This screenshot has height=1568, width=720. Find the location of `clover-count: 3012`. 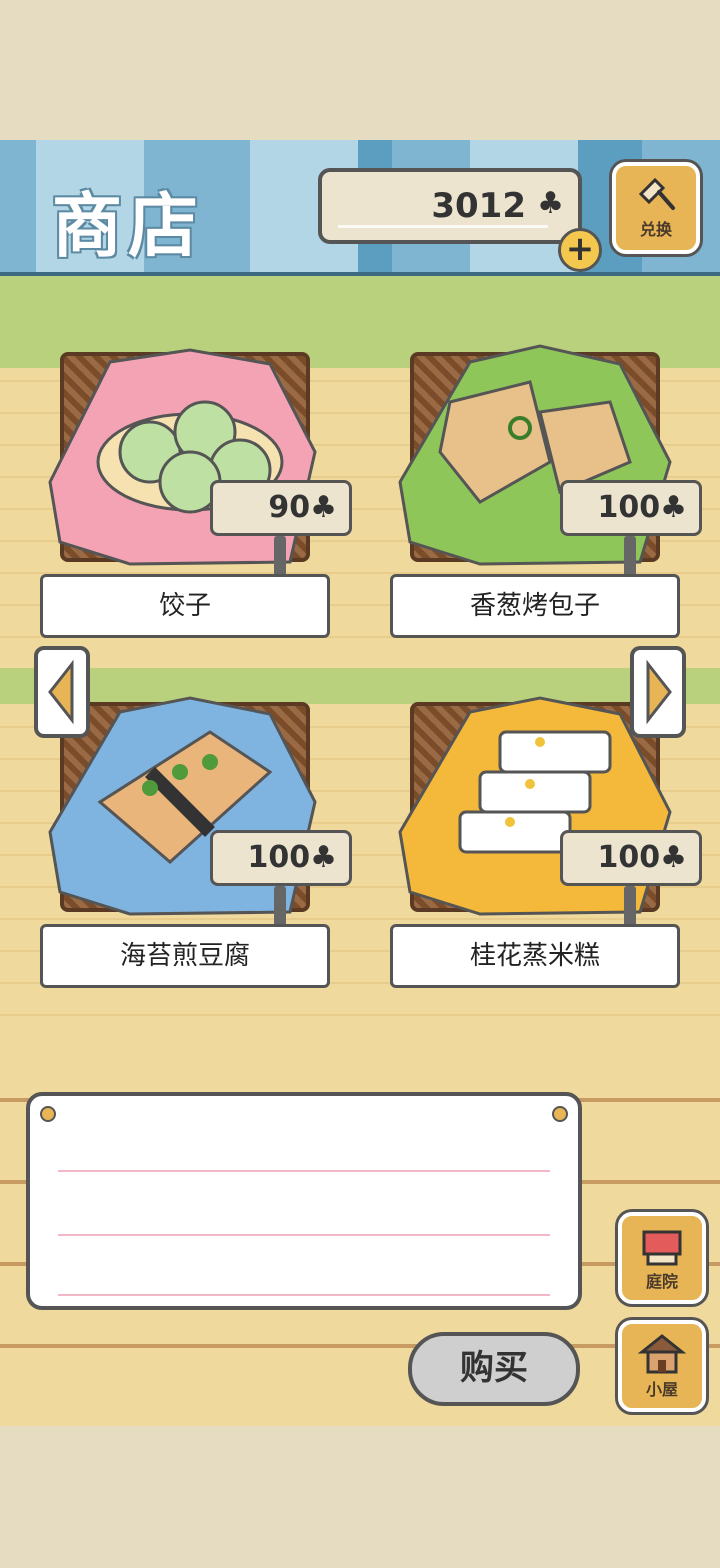

clover-count: 3012 is located at coordinates (478, 206).